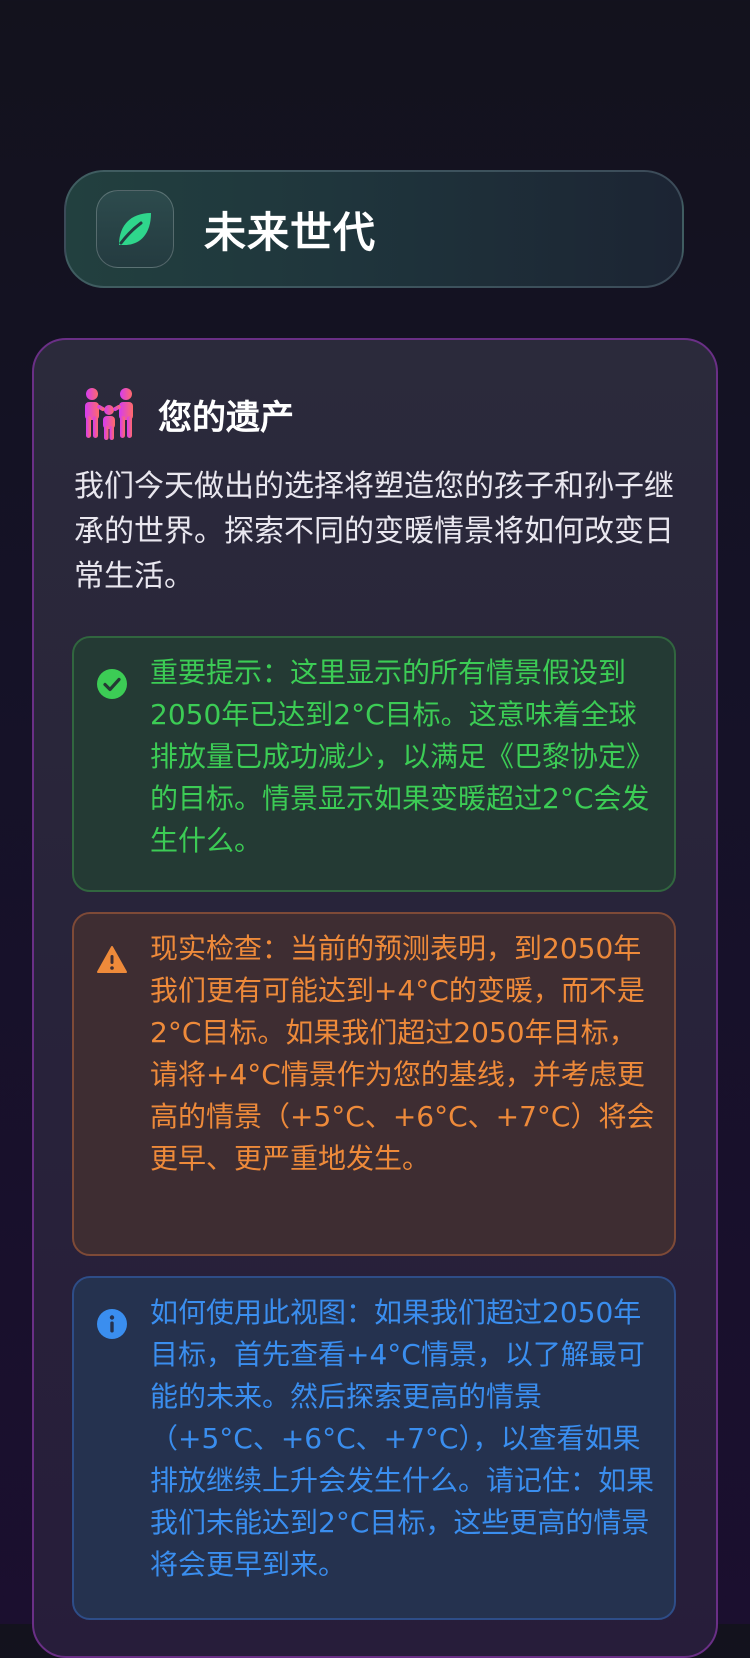  I want to click on check-circle-icon, so click(112, 684).